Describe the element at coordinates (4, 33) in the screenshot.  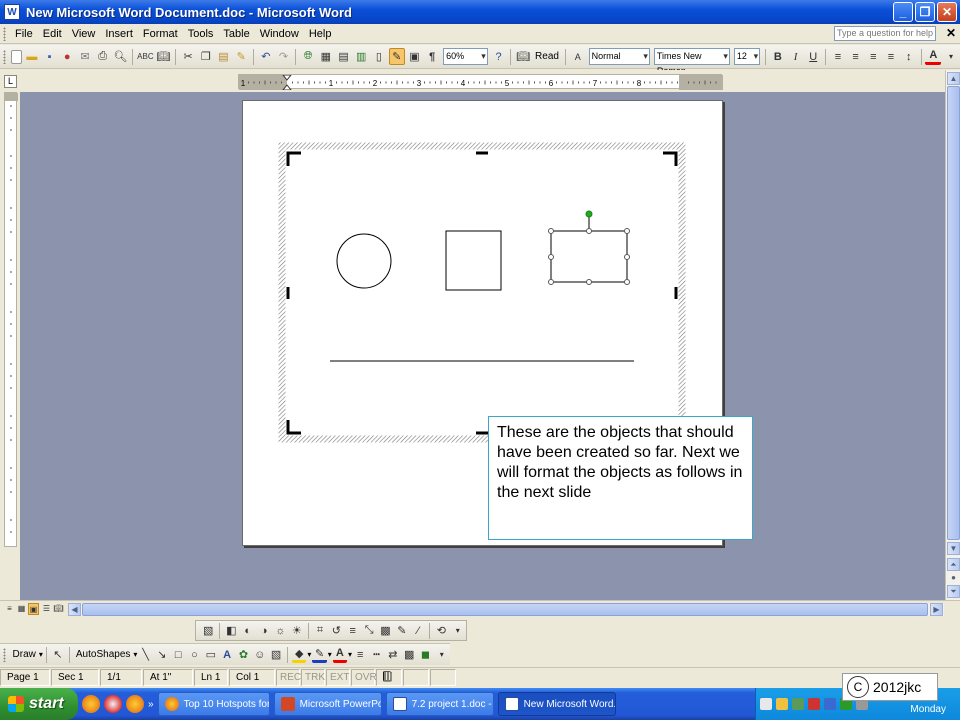
I see `menu-grip` at that location.